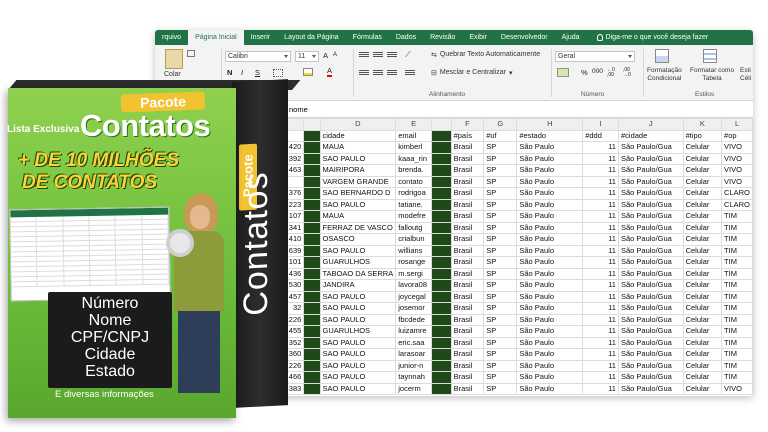 The width and height of the screenshot is (768, 432). Describe the element at coordinates (216, 37) in the screenshot. I see `tab-pagina-inicial: Página Inicial` at that location.